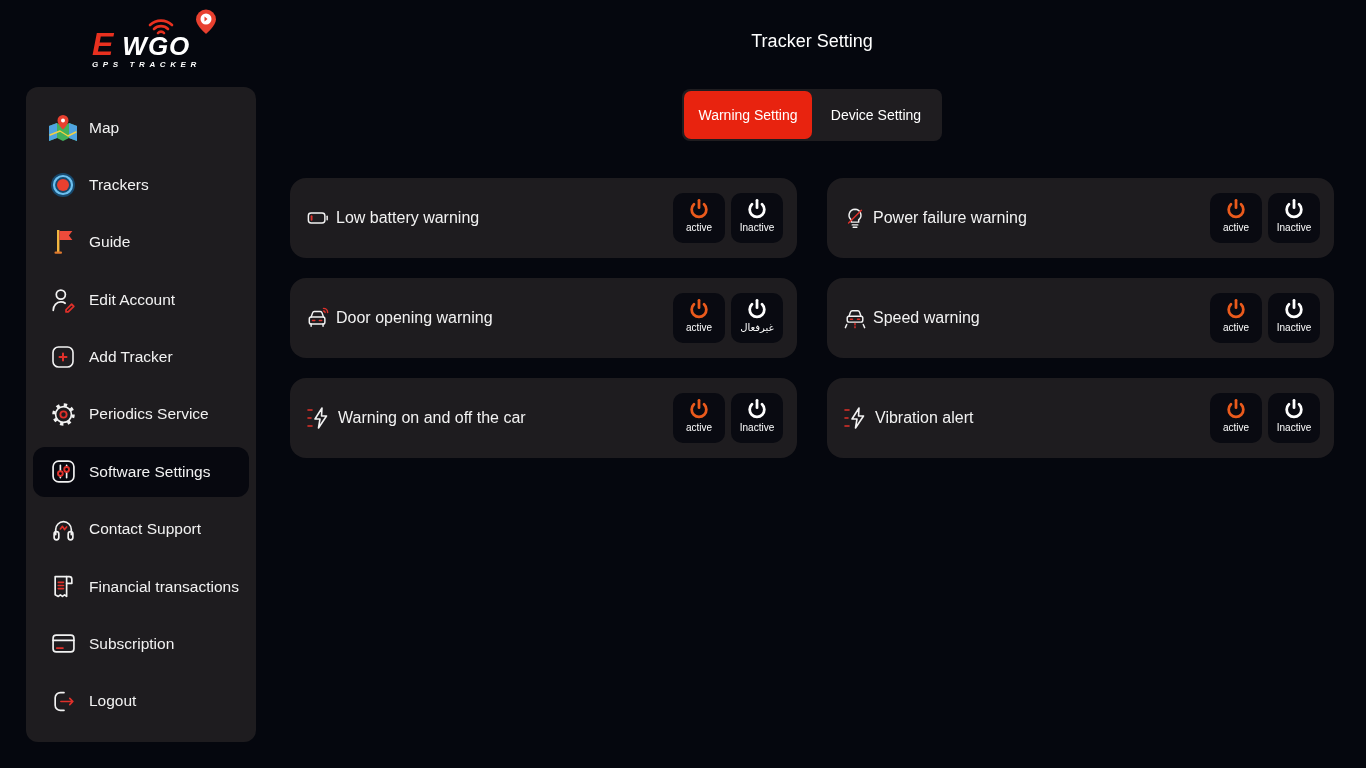  I want to click on sidebar-item: Guide, so click(141, 242).